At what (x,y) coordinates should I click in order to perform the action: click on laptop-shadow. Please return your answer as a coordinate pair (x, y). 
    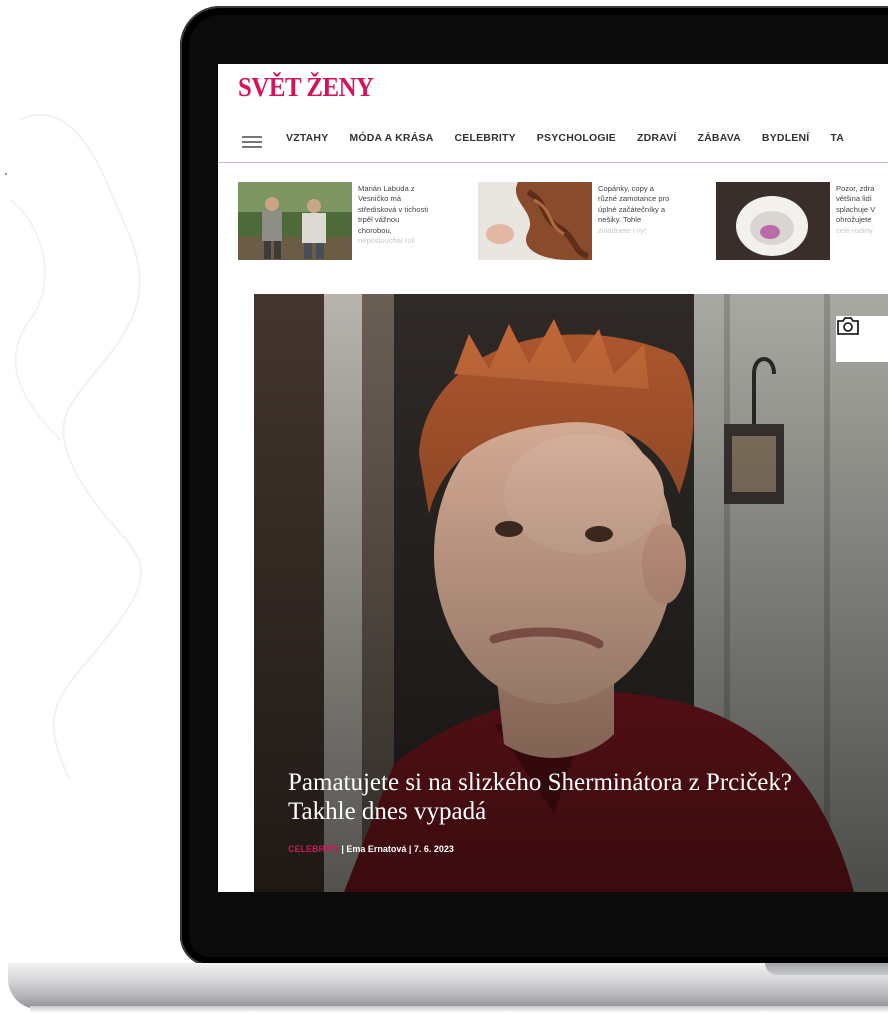
    Looking at the image, I should click on (459, 1009).